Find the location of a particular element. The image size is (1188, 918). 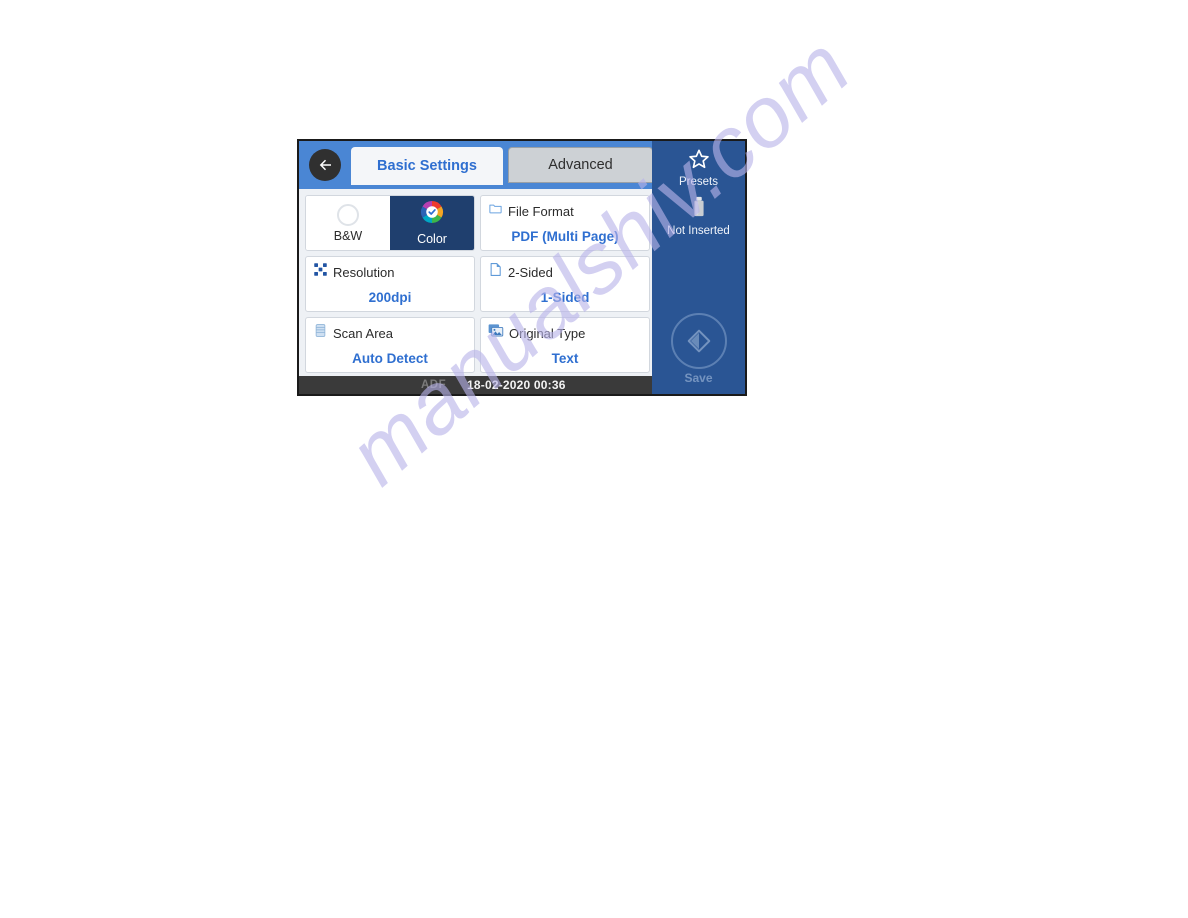

original-type-label-row: Original Type is located at coordinates (536, 333).